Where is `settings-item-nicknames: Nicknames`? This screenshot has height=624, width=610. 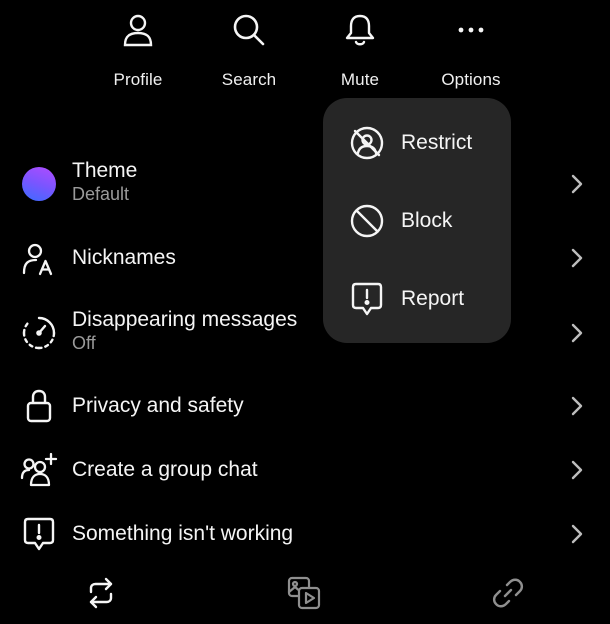
settings-item-nicknames: Nicknames is located at coordinates (305, 258).